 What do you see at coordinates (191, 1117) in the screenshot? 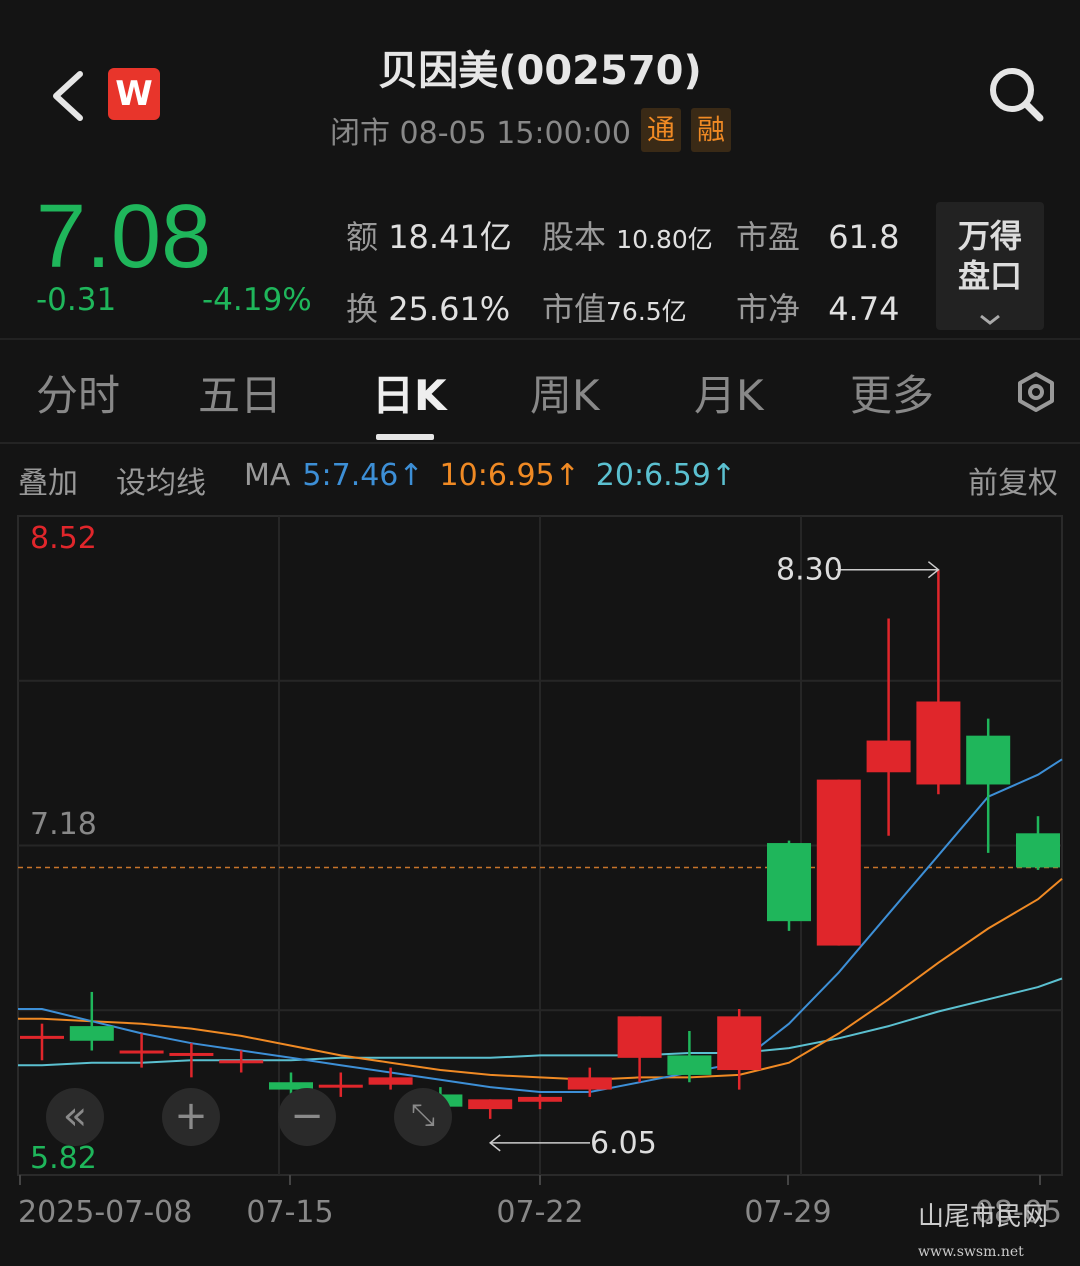
I see `zoom-in-button: +` at bounding box center [191, 1117].